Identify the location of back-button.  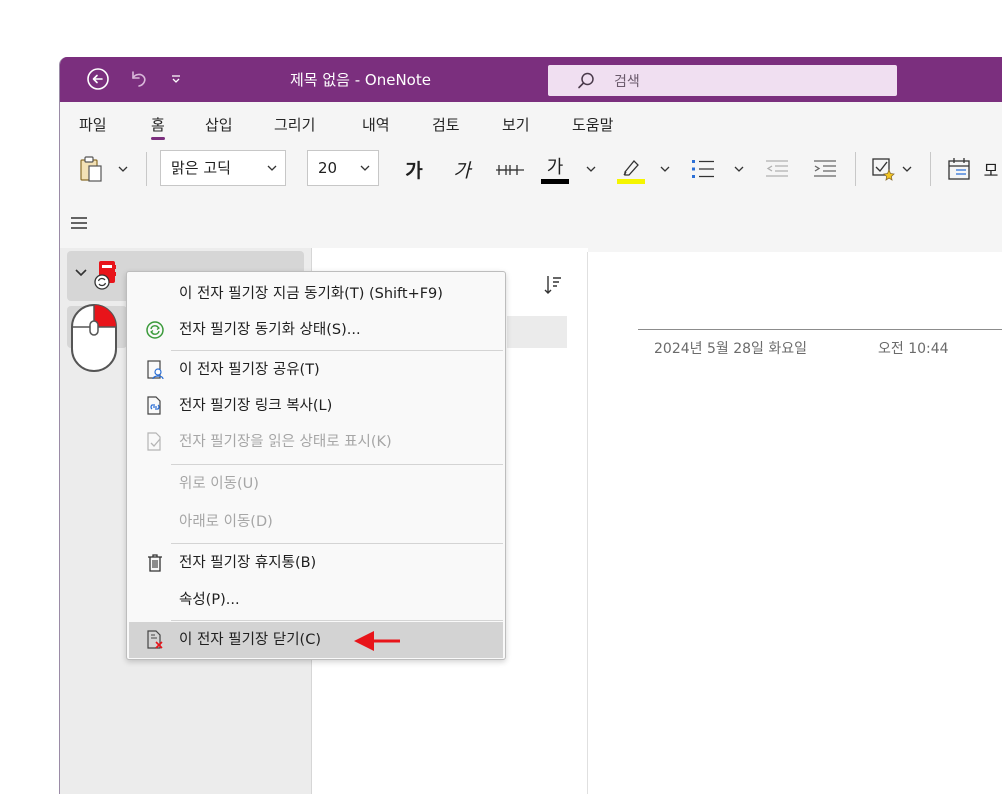
(98, 79).